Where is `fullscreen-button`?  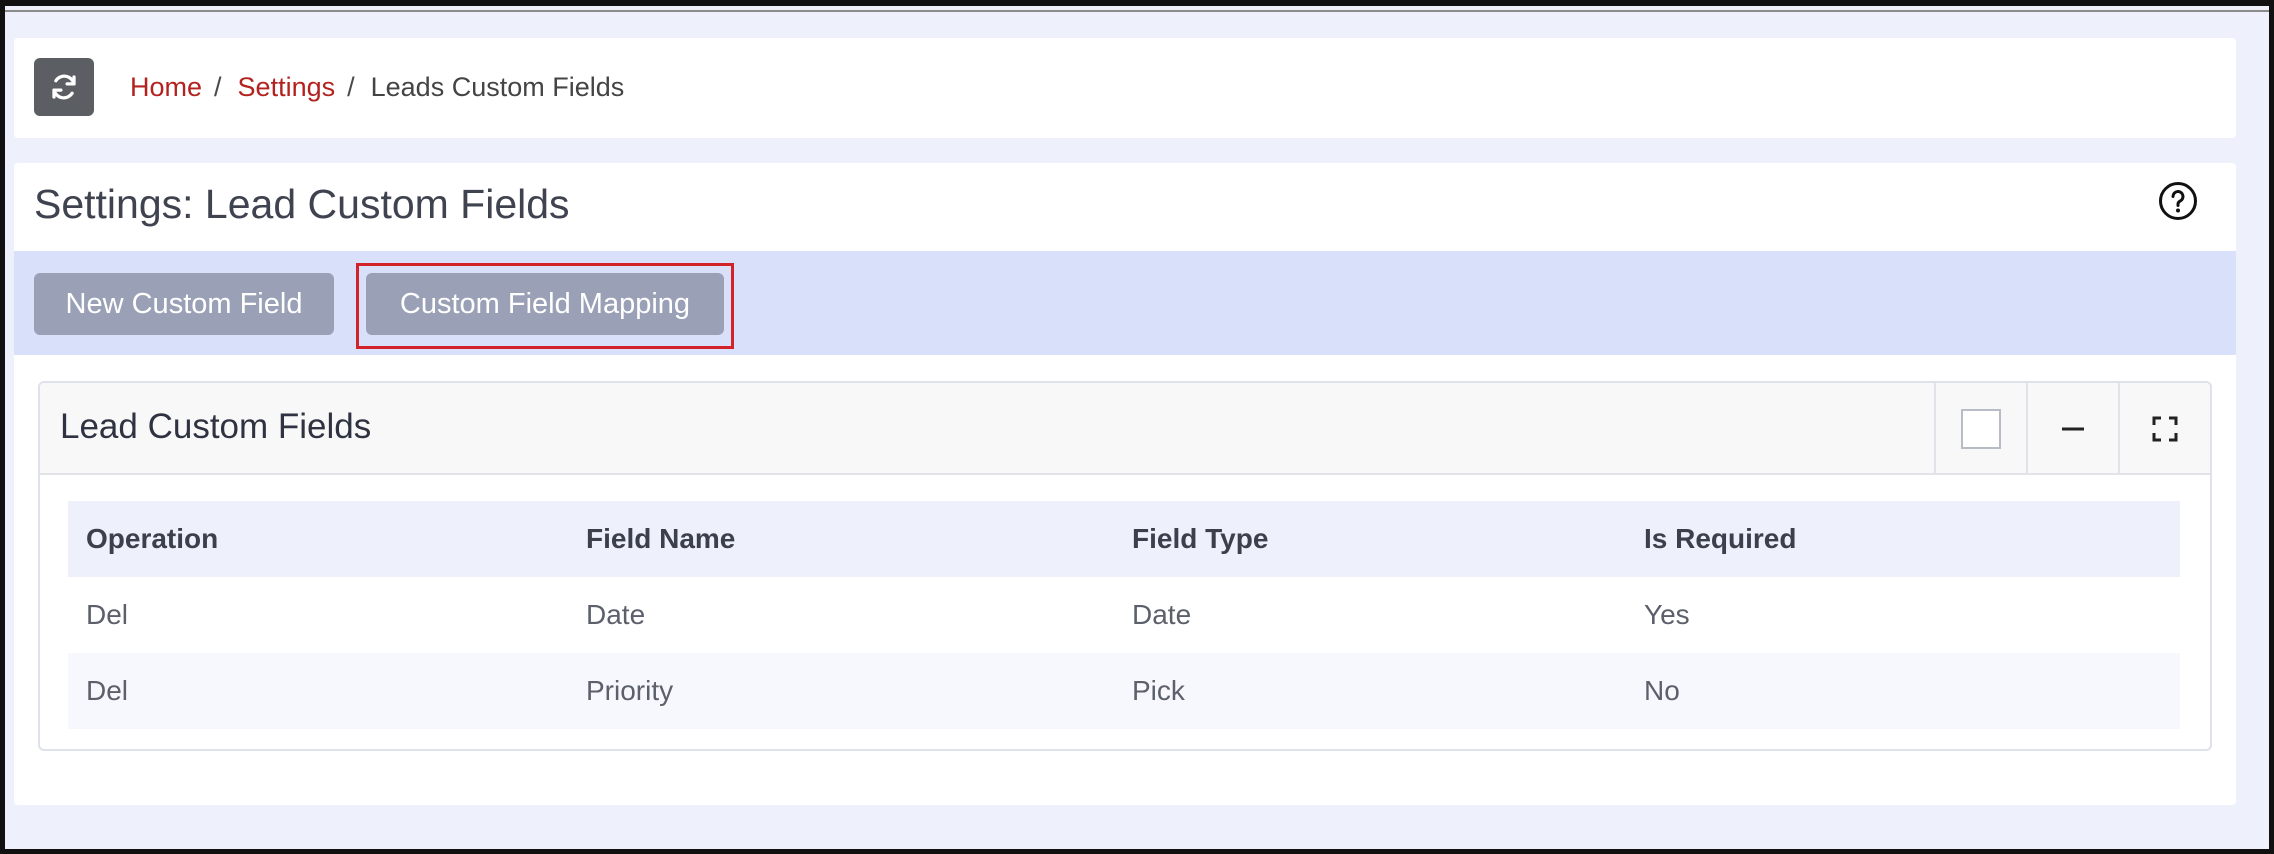 fullscreen-button is located at coordinates (2164, 429).